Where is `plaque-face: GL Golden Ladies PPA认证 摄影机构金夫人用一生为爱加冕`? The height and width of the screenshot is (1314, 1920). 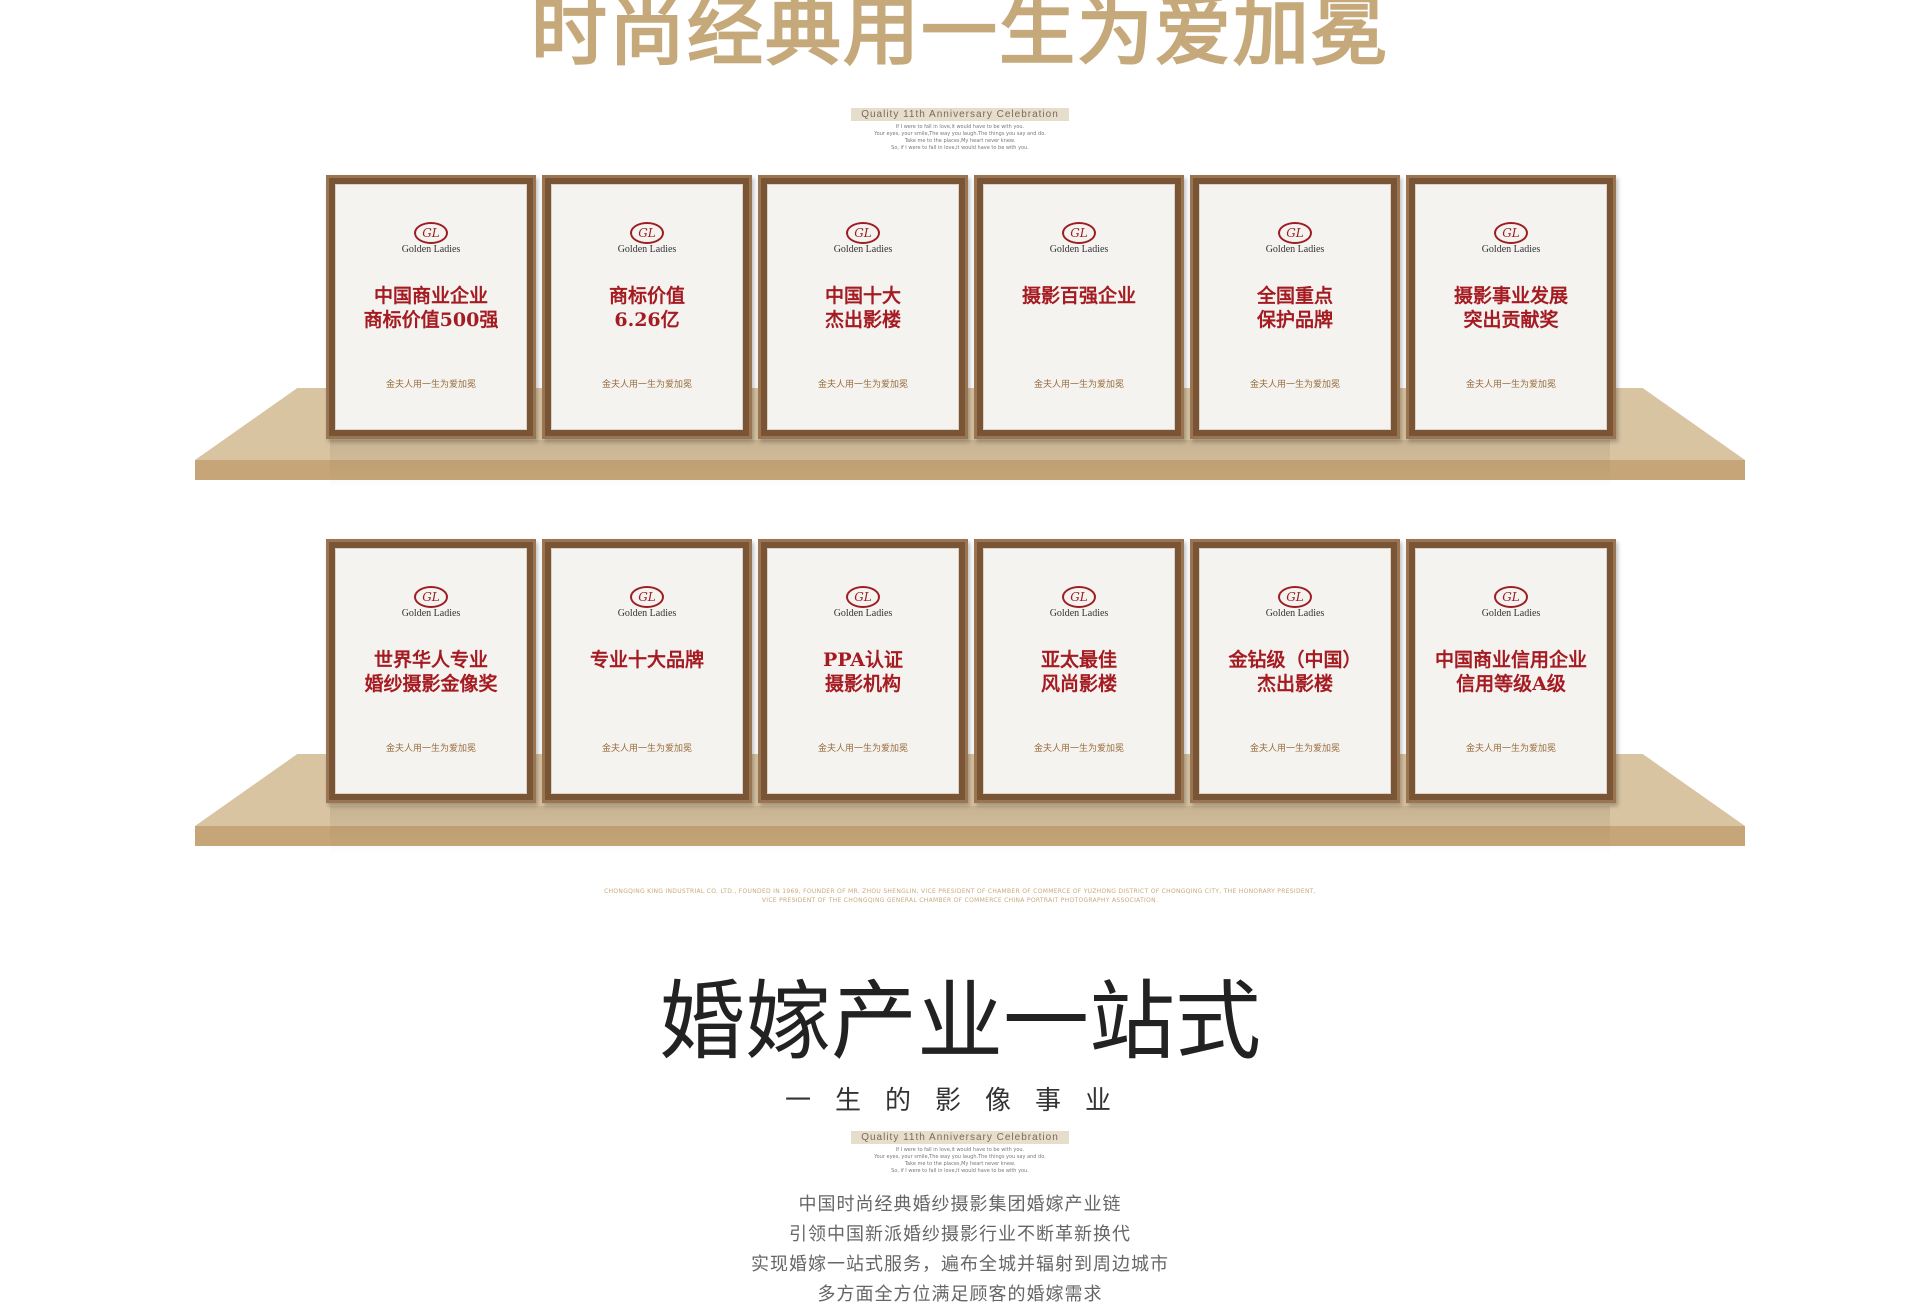
plaque-face: GL Golden Ladies PPA认证 摄影机构金夫人用一生为爱加冕 is located at coordinates (863, 671).